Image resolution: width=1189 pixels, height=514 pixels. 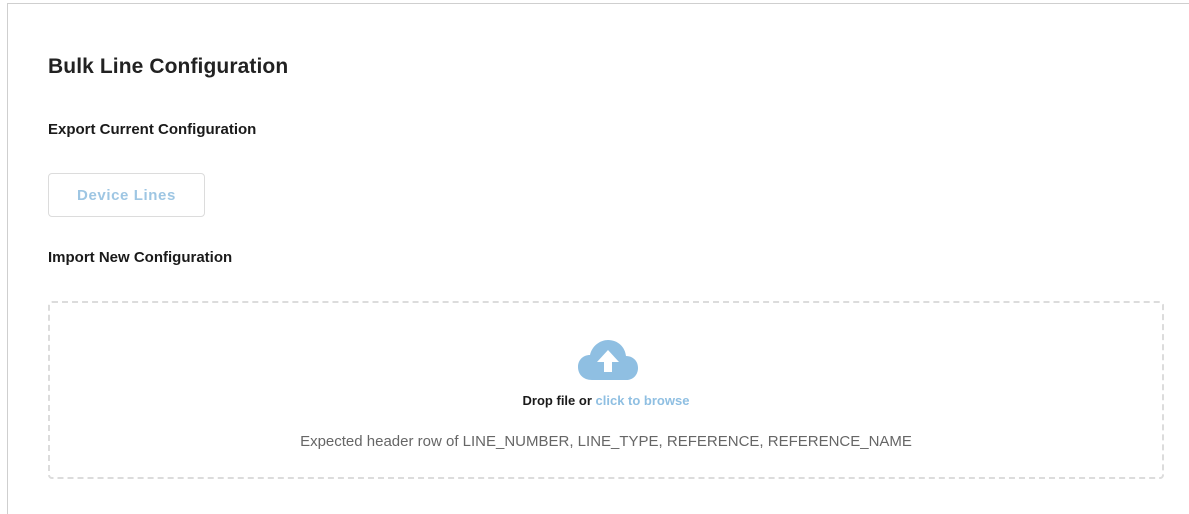 What do you see at coordinates (168, 66) in the screenshot?
I see `page-title: Bulk Line Configuration` at bounding box center [168, 66].